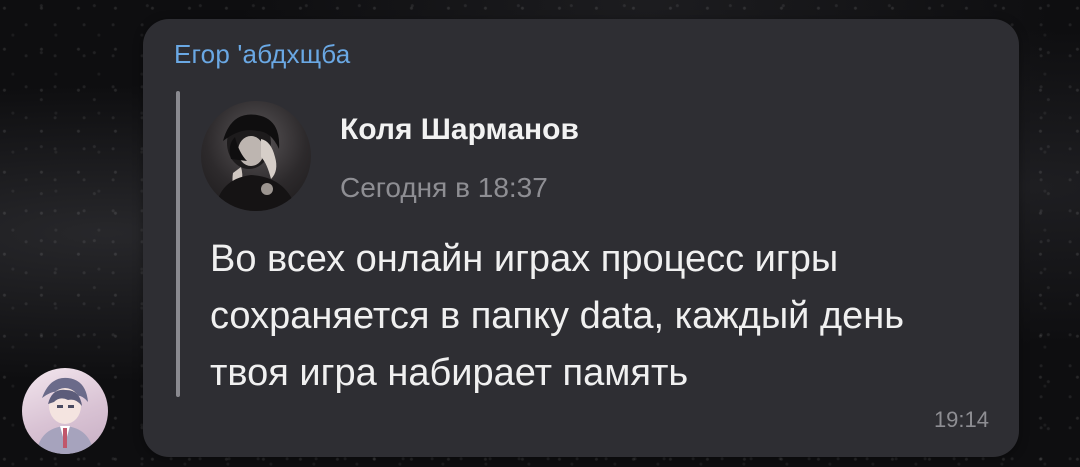 This screenshot has height=467, width=1080. Describe the element at coordinates (256, 162) in the screenshot. I see `photo-avatar-icon` at that location.